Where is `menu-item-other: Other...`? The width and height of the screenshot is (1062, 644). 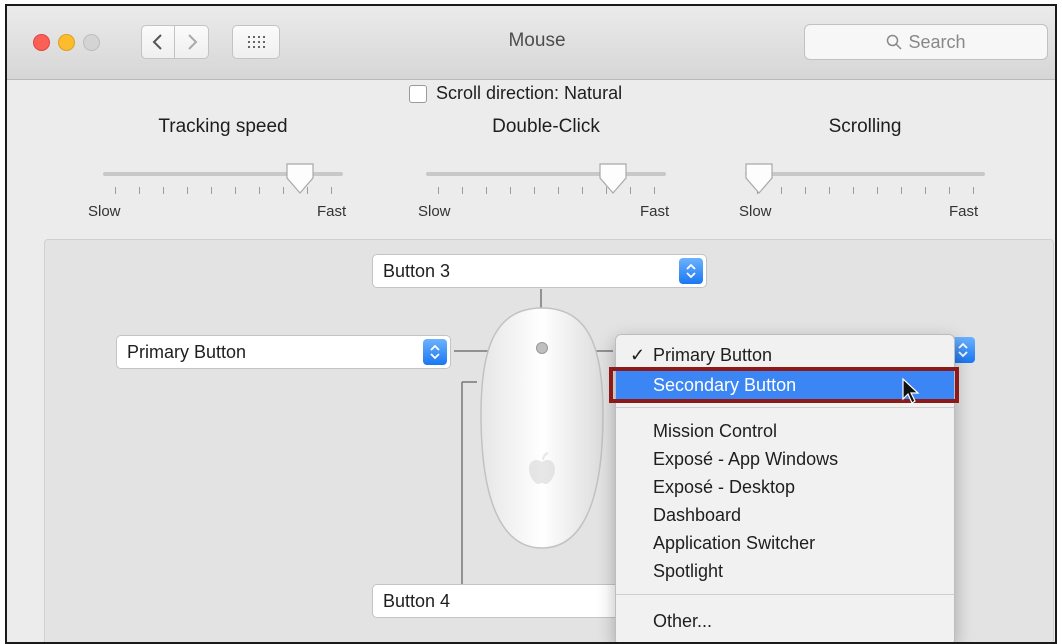 menu-item-other: Other... is located at coordinates (785, 621).